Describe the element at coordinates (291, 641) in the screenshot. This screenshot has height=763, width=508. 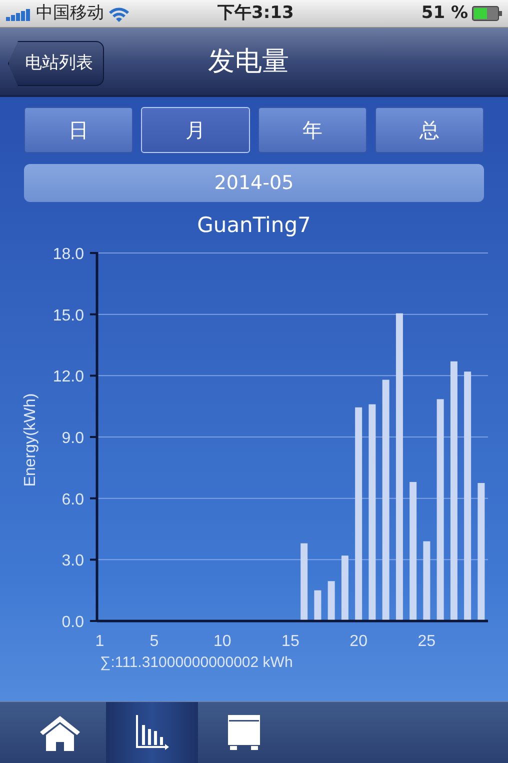
I see `x-tick-label: 15` at that location.